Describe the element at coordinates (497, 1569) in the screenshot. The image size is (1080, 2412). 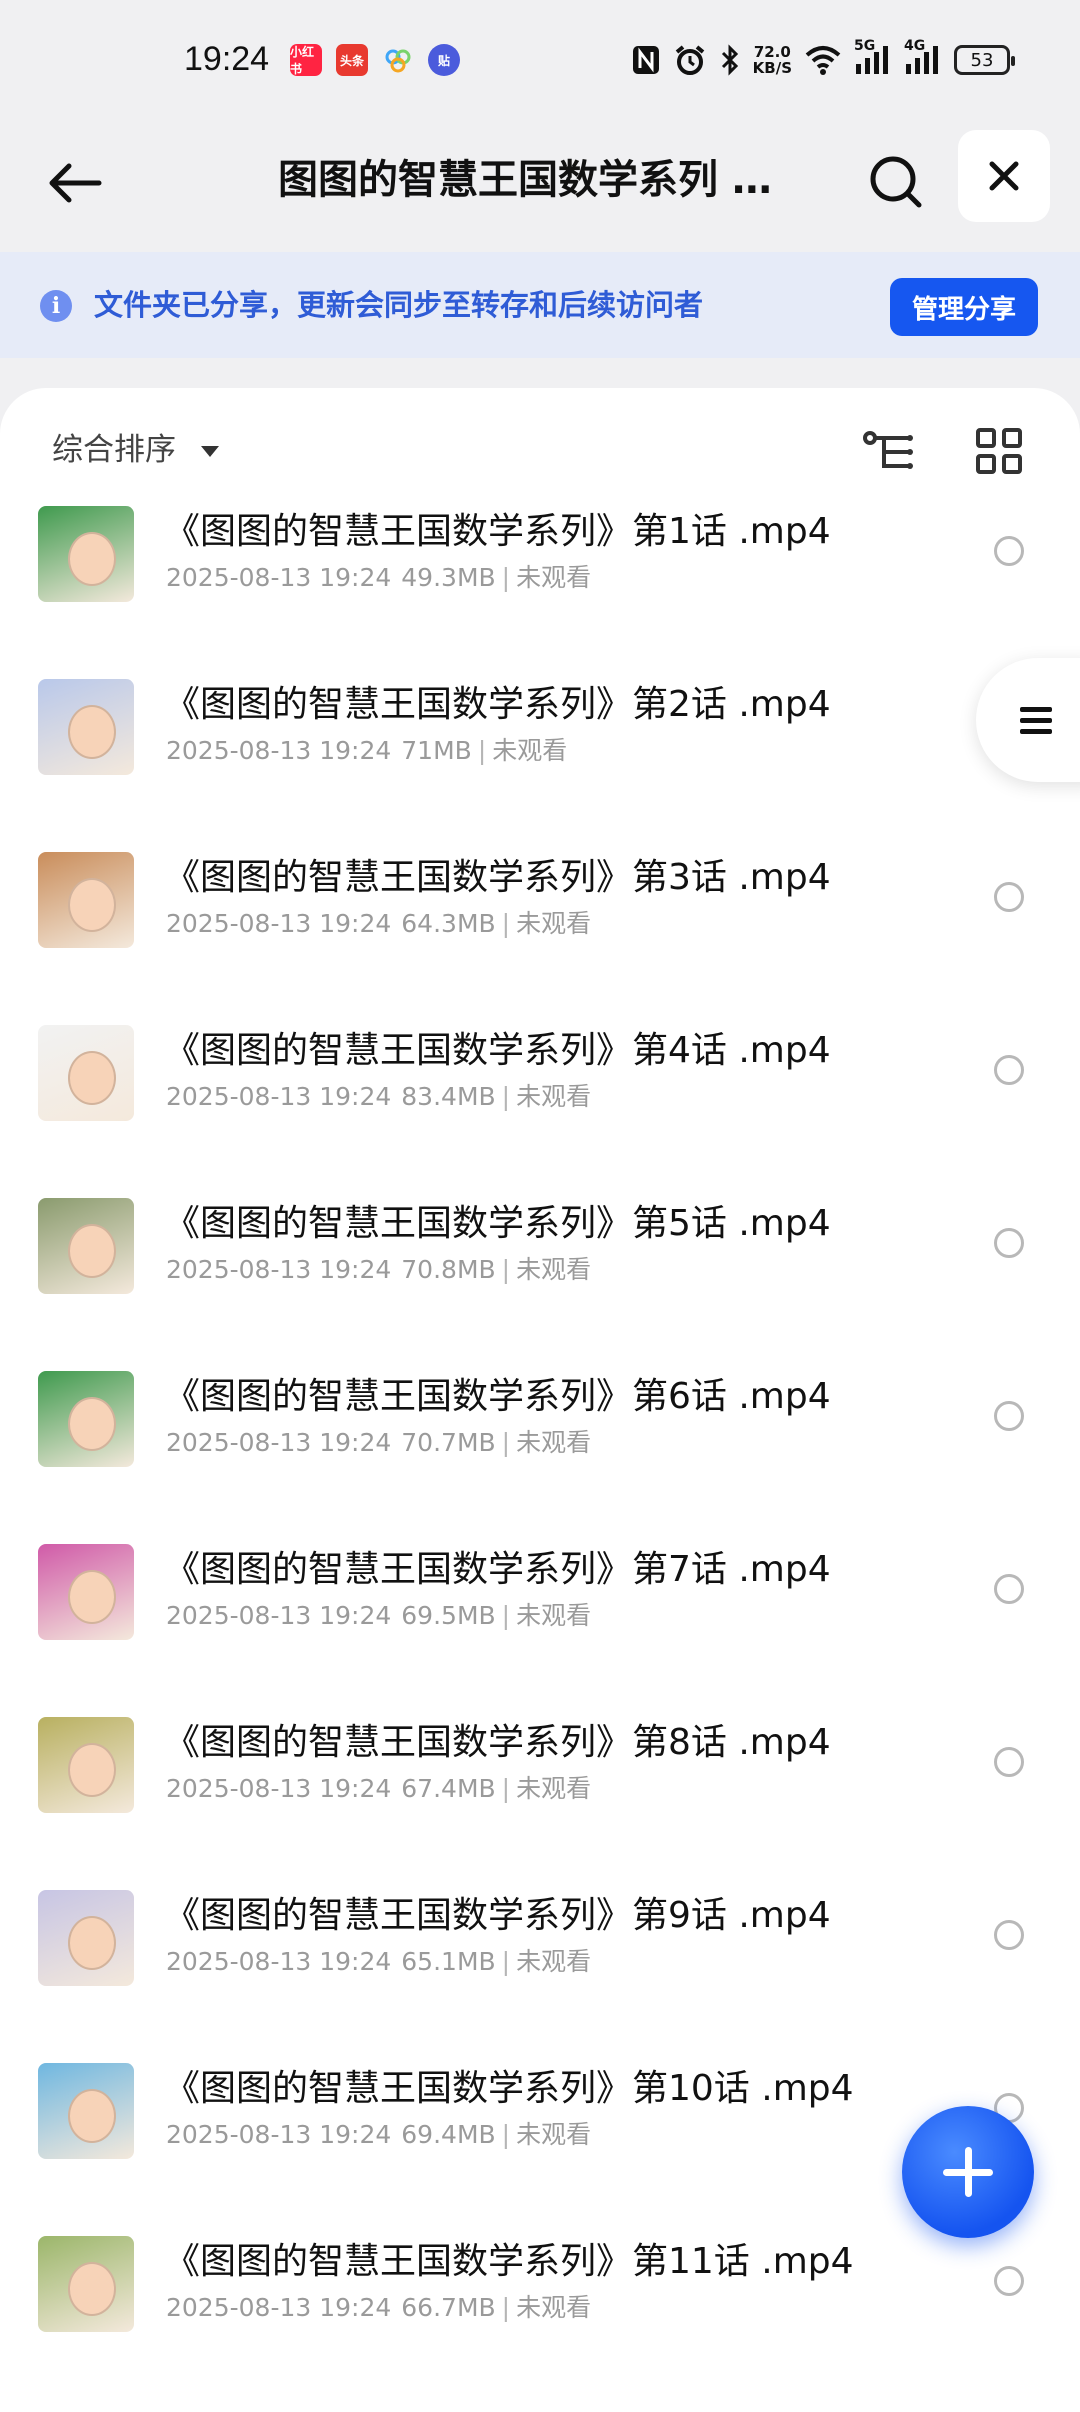
I see `file-name: 《图图的智慧王国数学系列》第7话 .mp4` at that location.